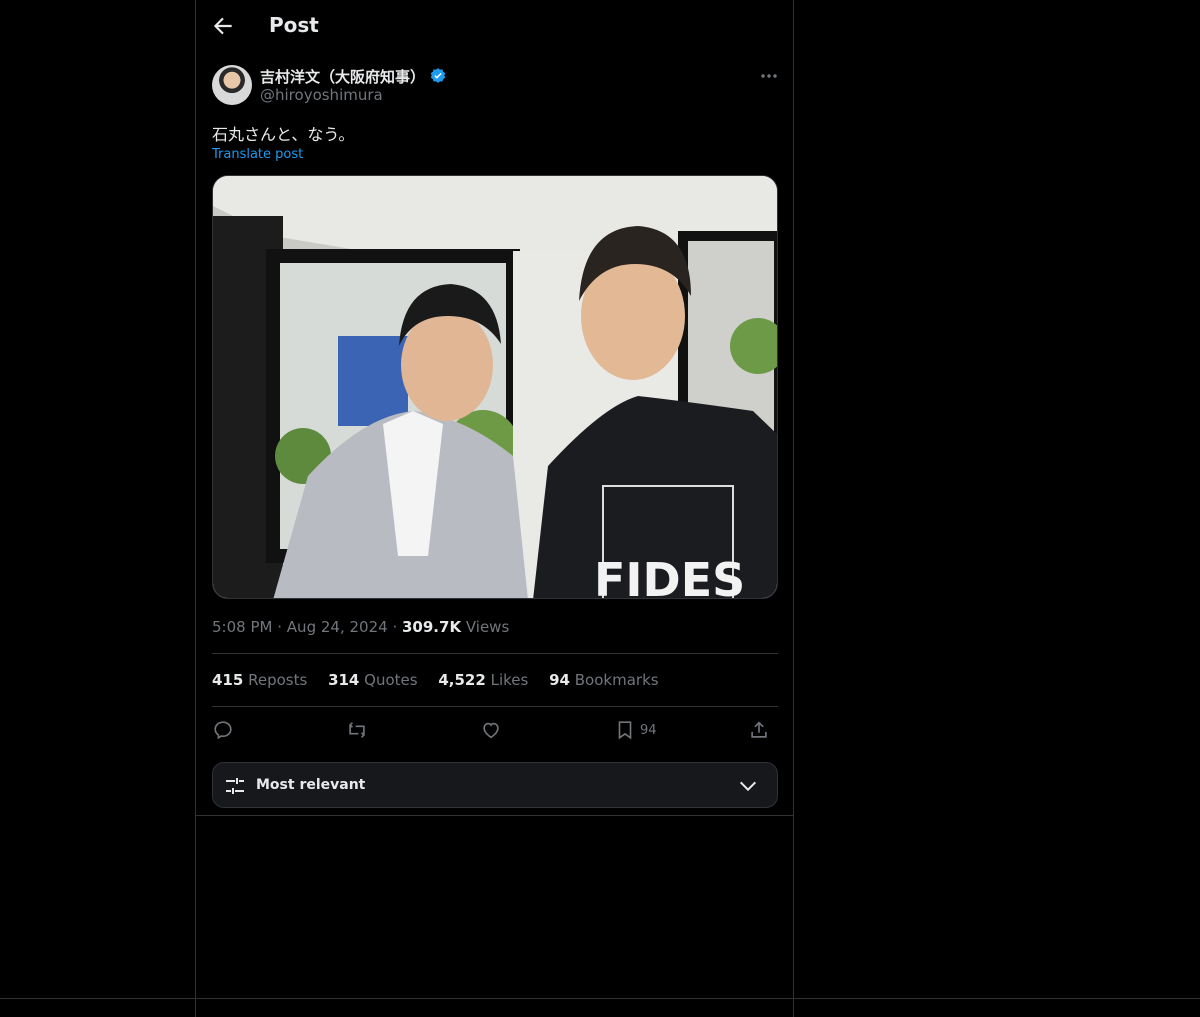 Image resolution: width=1200 pixels, height=1017 pixels. I want to click on post-meta: 5:08 PM · Aug 24, 2024 · 309.7K Views, so click(360, 627).